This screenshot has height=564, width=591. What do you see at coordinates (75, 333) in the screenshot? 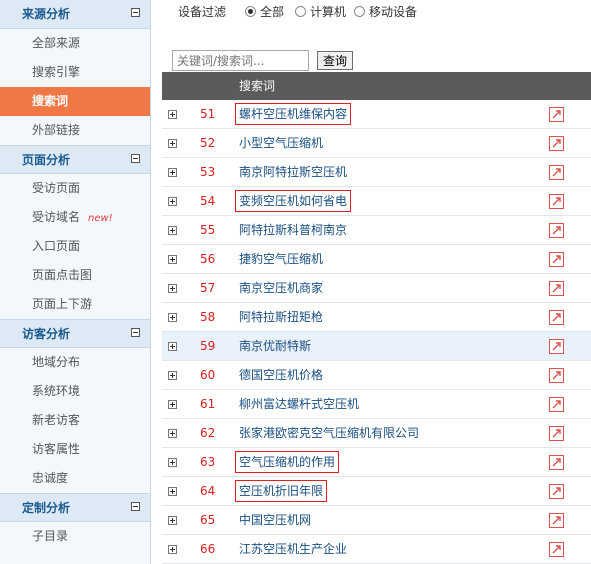
I see `sidebar-section-header: 访客分析` at bounding box center [75, 333].